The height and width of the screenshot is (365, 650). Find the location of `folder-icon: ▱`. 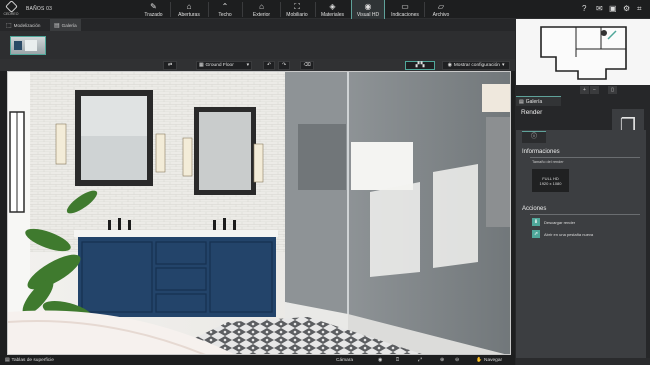

folder-icon: ▱ is located at coordinates (441, 6).